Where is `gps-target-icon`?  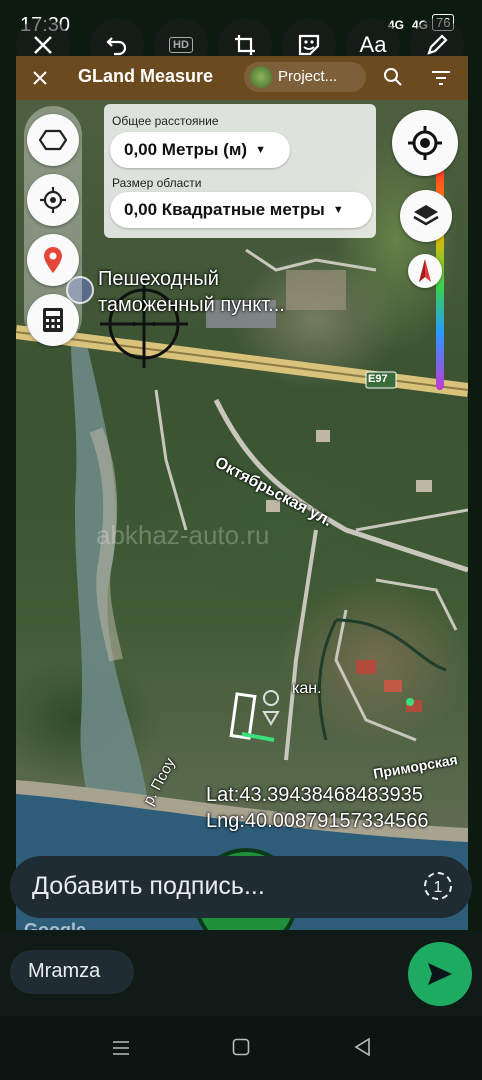
gps-target-icon is located at coordinates (425, 143).